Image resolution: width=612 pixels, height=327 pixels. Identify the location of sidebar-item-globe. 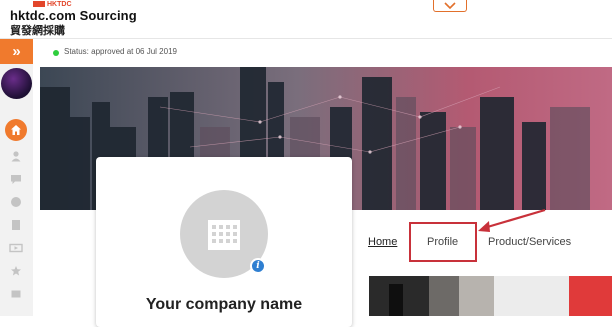
(16, 202).